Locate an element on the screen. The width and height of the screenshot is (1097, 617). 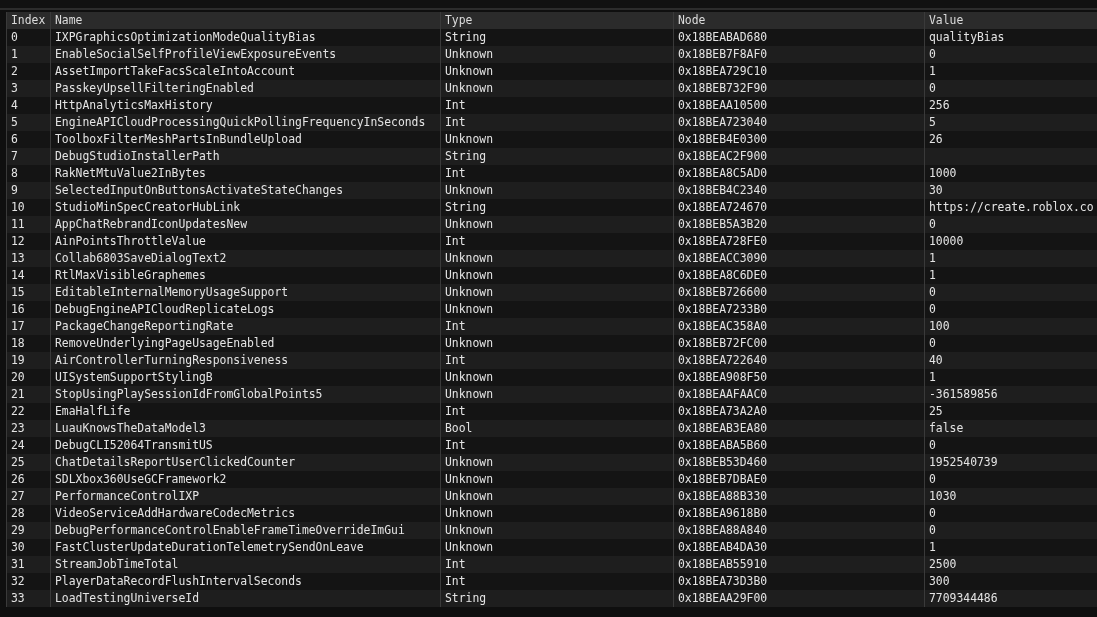
table-cell: 33 is located at coordinates (29, 598).